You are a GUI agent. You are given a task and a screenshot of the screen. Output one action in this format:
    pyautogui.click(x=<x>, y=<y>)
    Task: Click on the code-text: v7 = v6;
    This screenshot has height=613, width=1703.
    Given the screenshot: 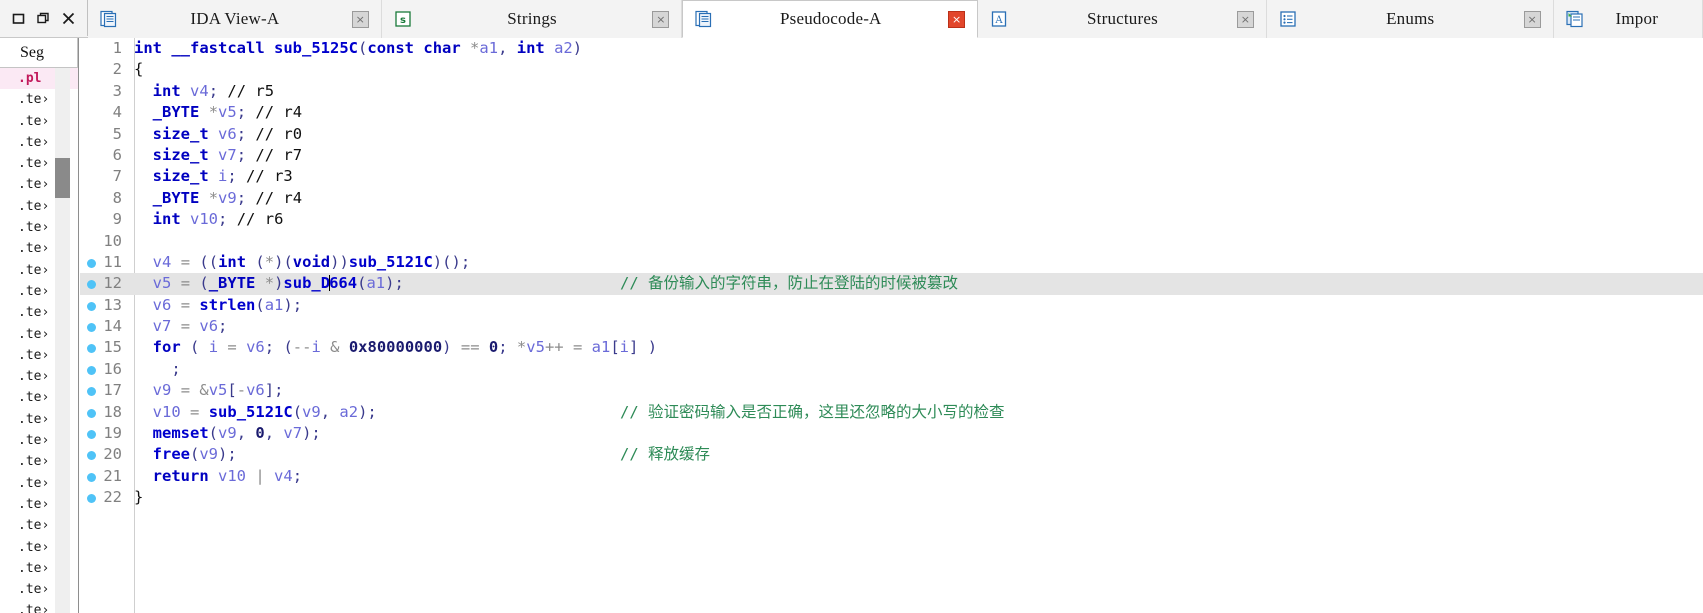 What is the action you would take?
    pyautogui.click(x=190, y=326)
    